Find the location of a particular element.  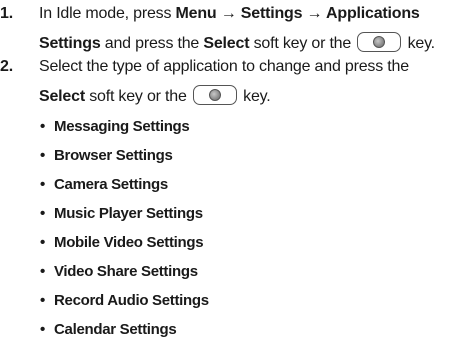

step-2-number: 2. is located at coordinates (6, 66).